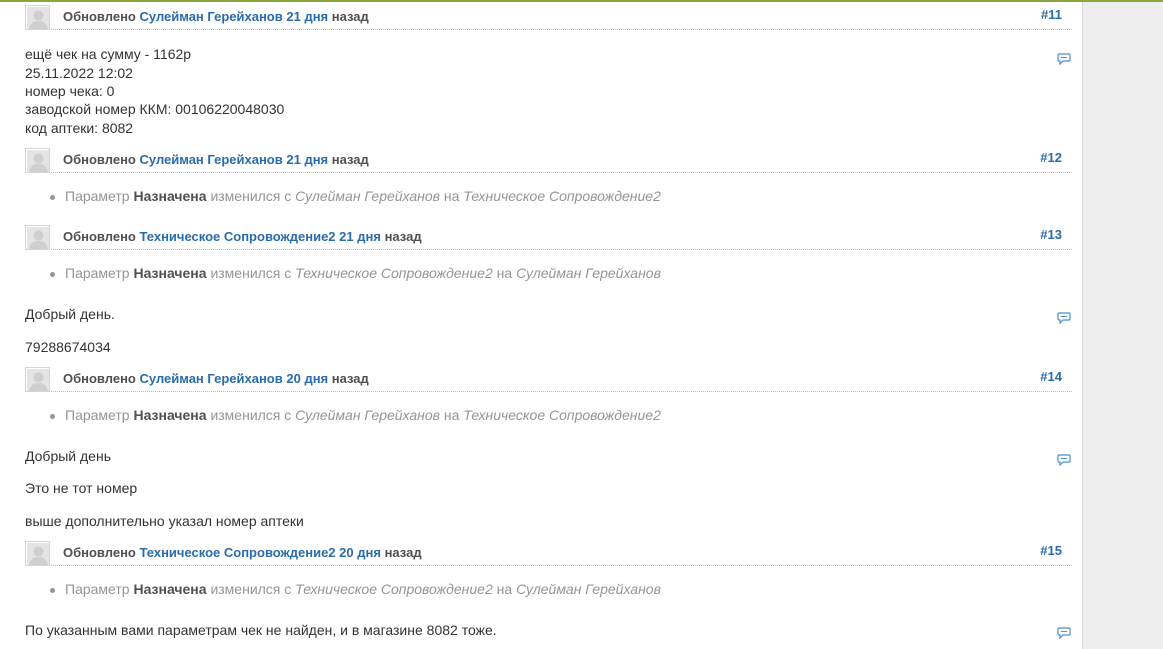  Describe the element at coordinates (1051, 14) in the screenshot. I see `entry-number-link: #11` at that location.